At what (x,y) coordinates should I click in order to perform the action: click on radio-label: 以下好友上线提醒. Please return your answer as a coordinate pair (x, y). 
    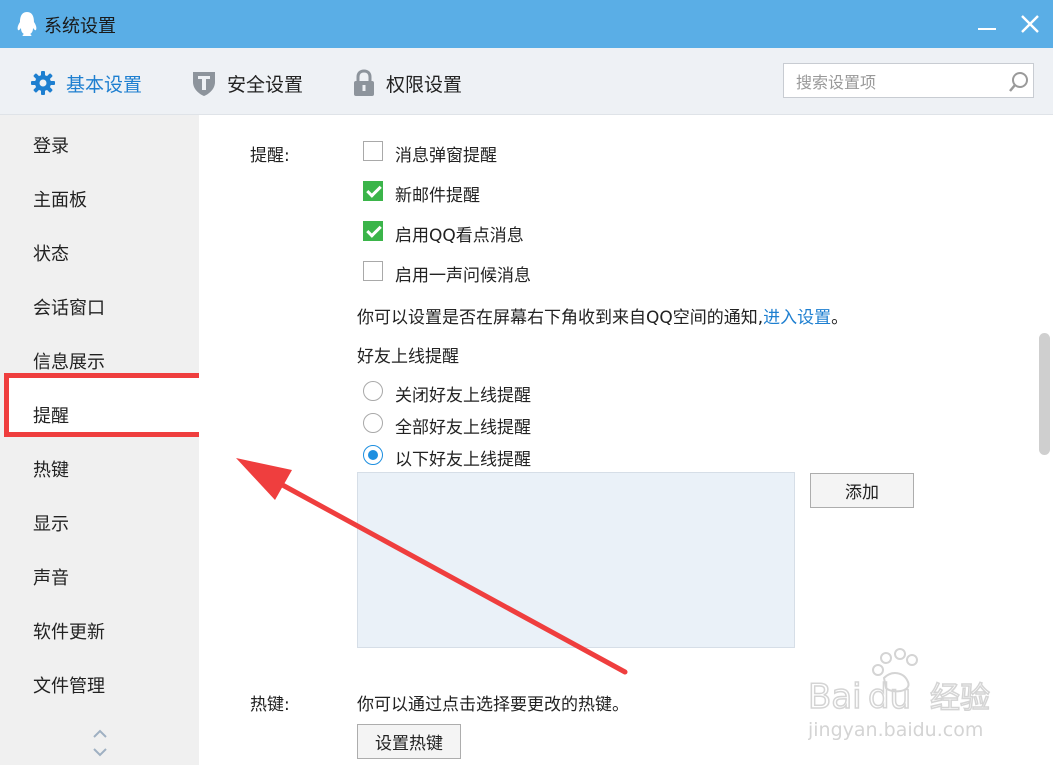
    Looking at the image, I should click on (463, 457).